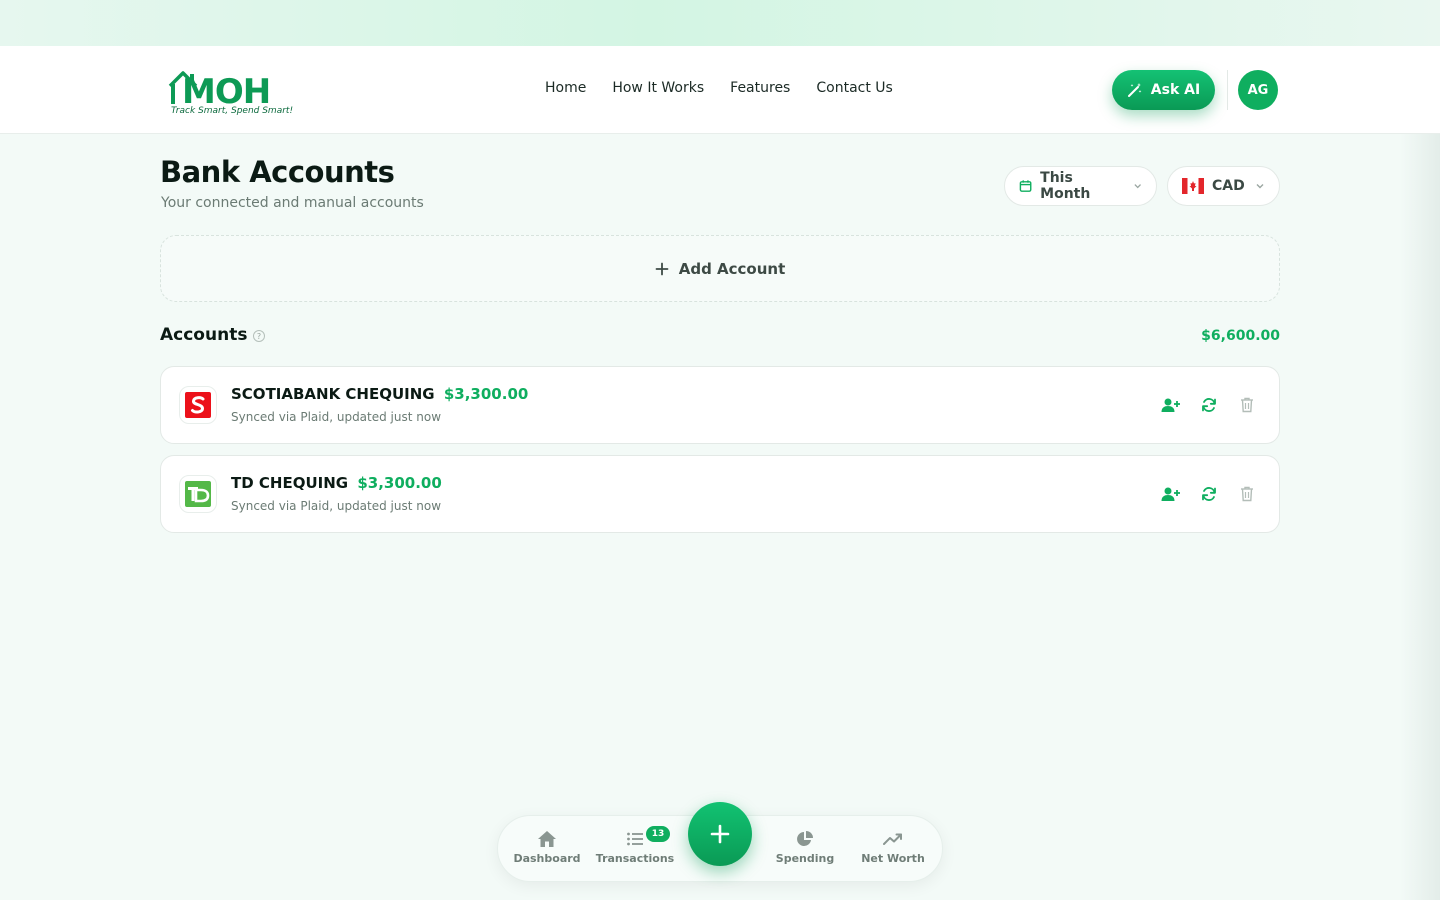  I want to click on user-avatar: AG, so click(1258, 90).